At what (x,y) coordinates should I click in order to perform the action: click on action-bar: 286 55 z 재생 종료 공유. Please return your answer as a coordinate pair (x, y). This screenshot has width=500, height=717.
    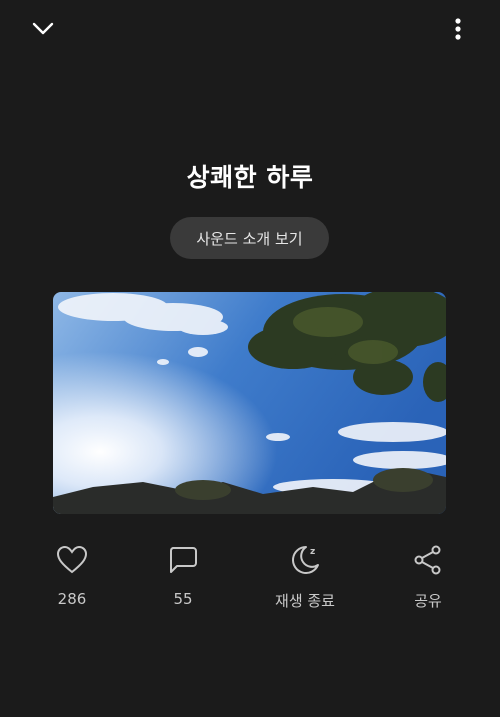
    Looking at the image, I should click on (250, 580).